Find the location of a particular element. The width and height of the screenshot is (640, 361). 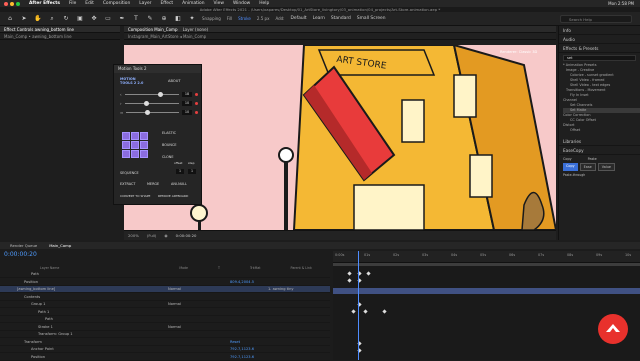

rectangle-tool-icon: ▭ is located at coordinates (108, 19).